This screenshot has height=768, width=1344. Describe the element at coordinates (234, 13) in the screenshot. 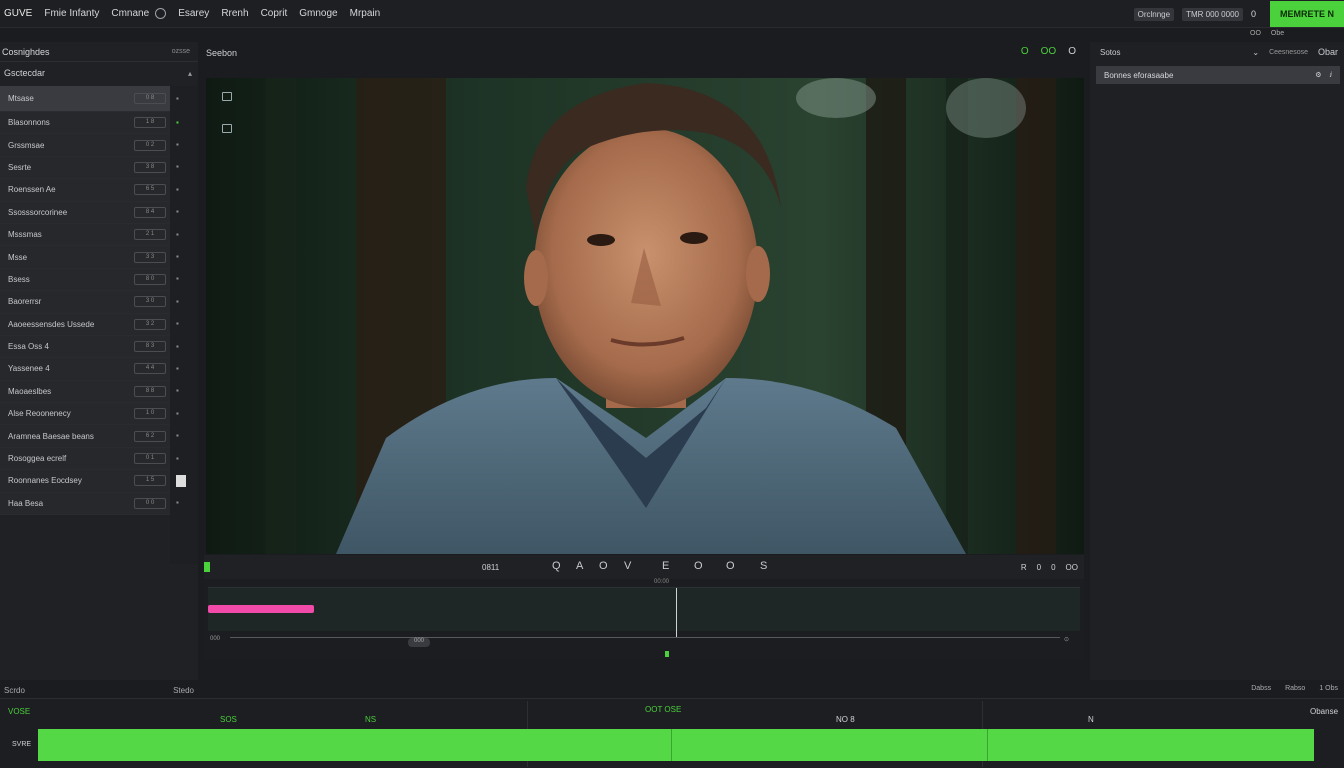

I see `menu-item: Rrenh` at that location.